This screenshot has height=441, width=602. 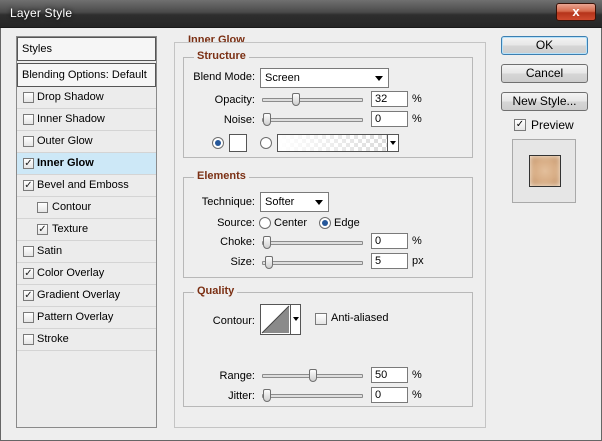 I want to click on drop-shadow-checkbox, so click(x=28, y=97).